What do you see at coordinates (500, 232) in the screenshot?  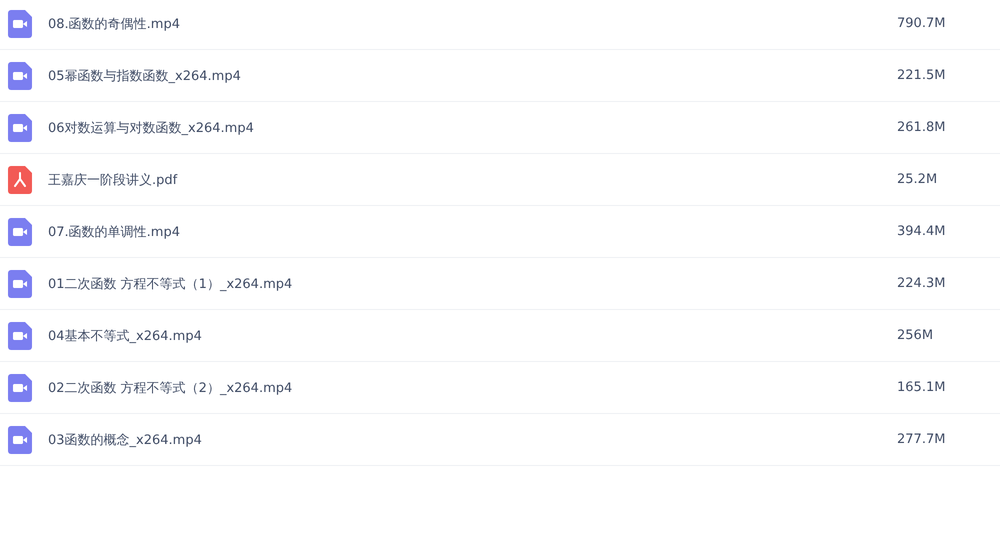 I see `file-row: 07.函数的单调性.mp4 394.4M` at bounding box center [500, 232].